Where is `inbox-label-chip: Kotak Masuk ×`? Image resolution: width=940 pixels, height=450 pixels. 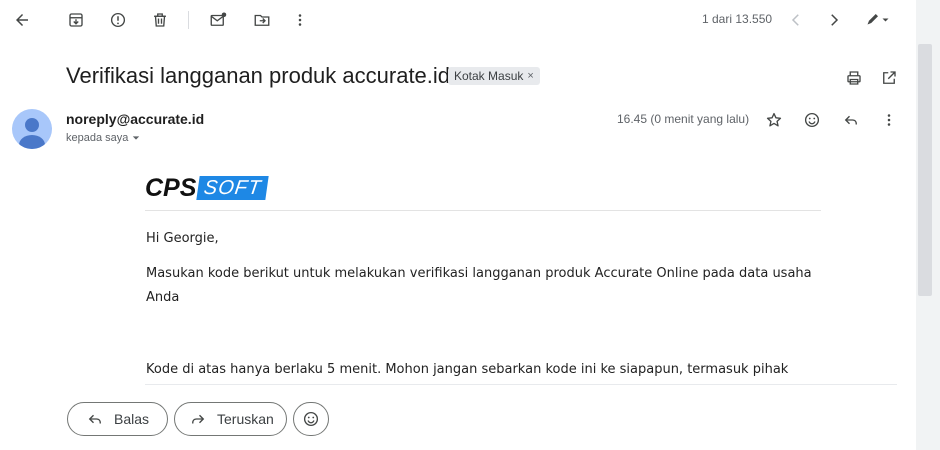 inbox-label-chip: Kotak Masuk × is located at coordinates (494, 76).